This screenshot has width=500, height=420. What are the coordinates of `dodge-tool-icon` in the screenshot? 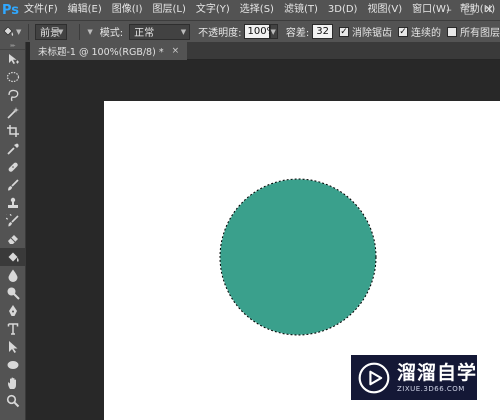 It's located at (13, 293).